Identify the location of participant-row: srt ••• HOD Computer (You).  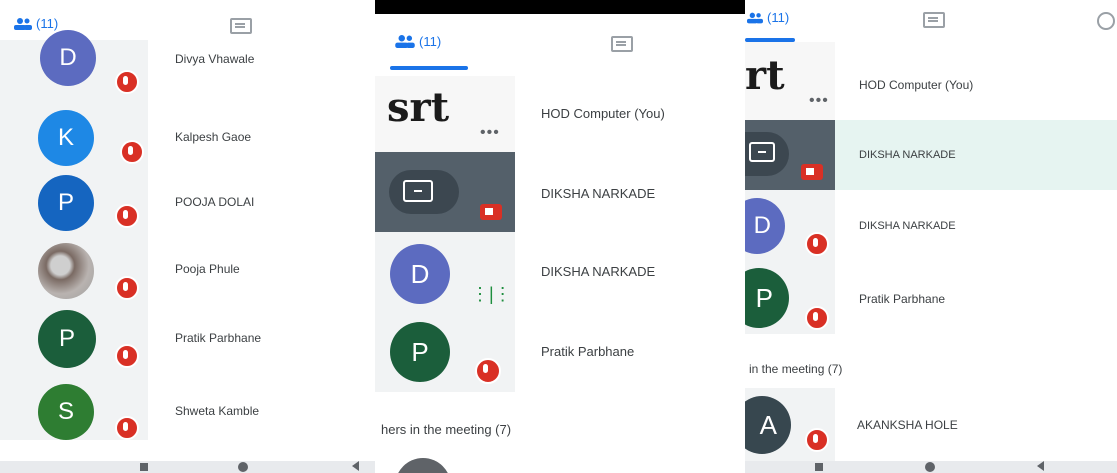
(560, 114).